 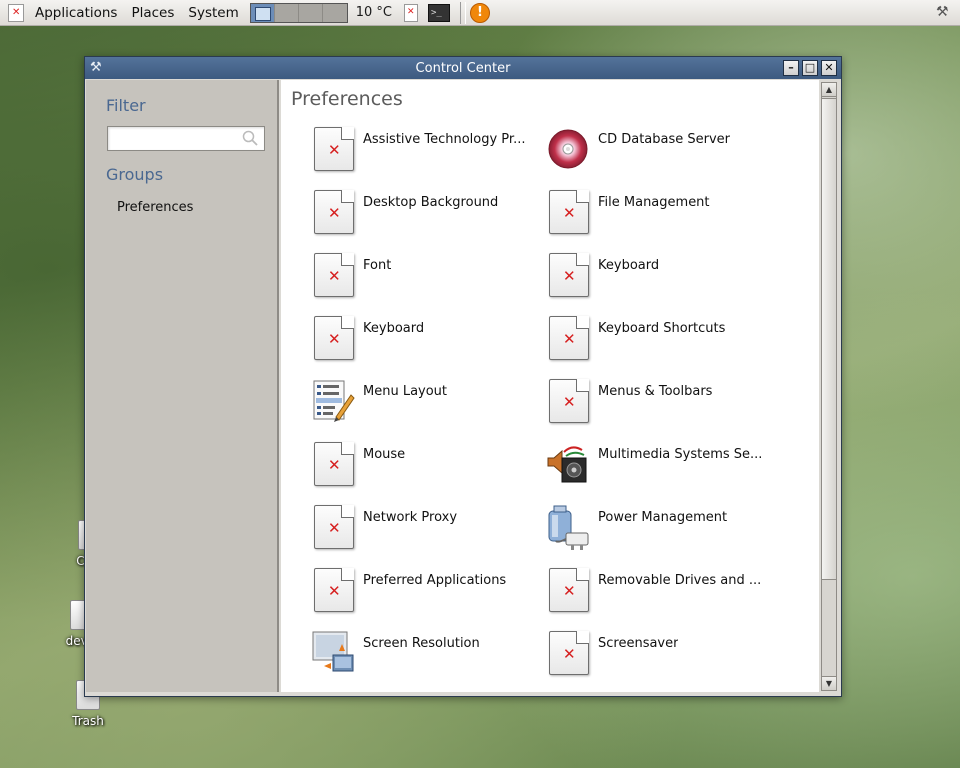 I want to click on scroll-up-arrow-icon: ▲, so click(x=829, y=90).